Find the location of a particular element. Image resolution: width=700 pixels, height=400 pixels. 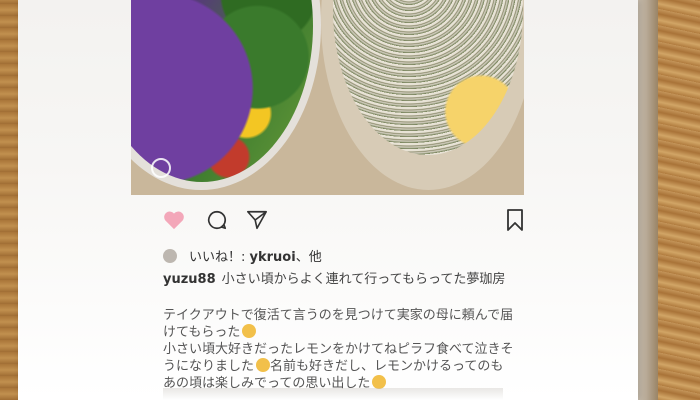

cut-off-text is located at coordinates (333, 394).